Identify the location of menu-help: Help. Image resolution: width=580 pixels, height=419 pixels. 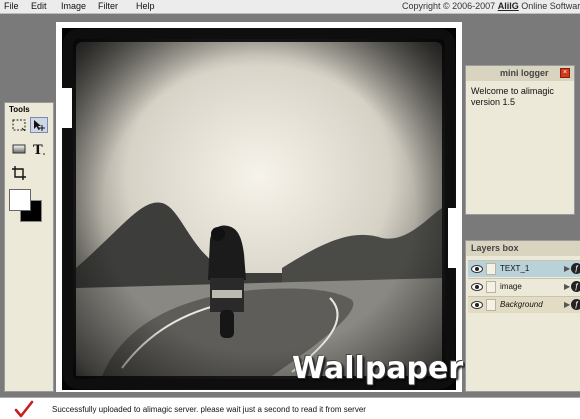
(145, 6).